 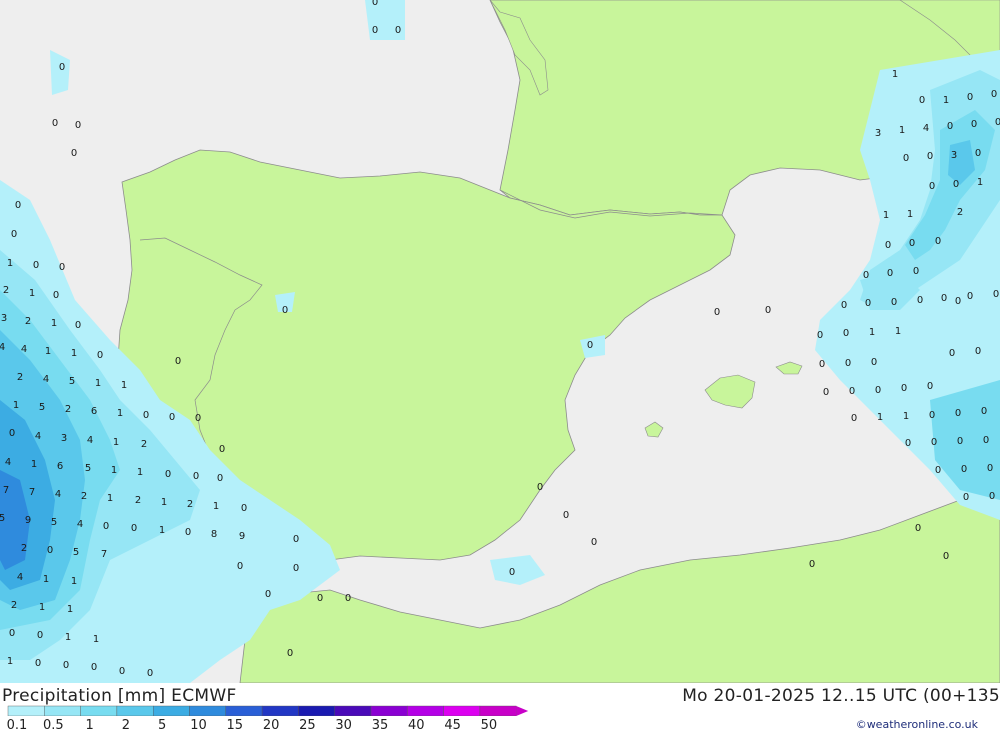 What do you see at coordinates (916, 724) in the screenshot?
I see `credit-text: ©weatheronline.co.uk` at bounding box center [916, 724].